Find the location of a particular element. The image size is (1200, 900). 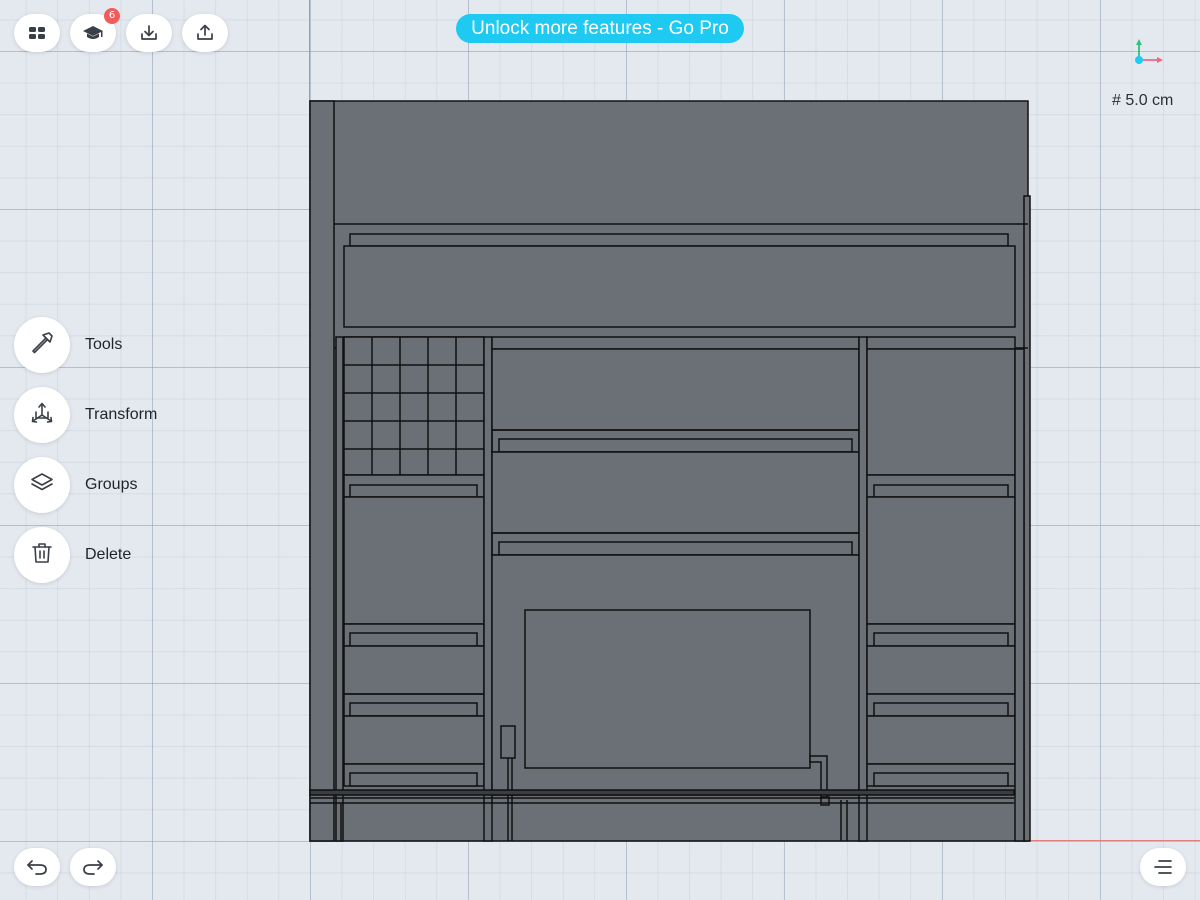

side-item-label: Transform is located at coordinates (121, 414).